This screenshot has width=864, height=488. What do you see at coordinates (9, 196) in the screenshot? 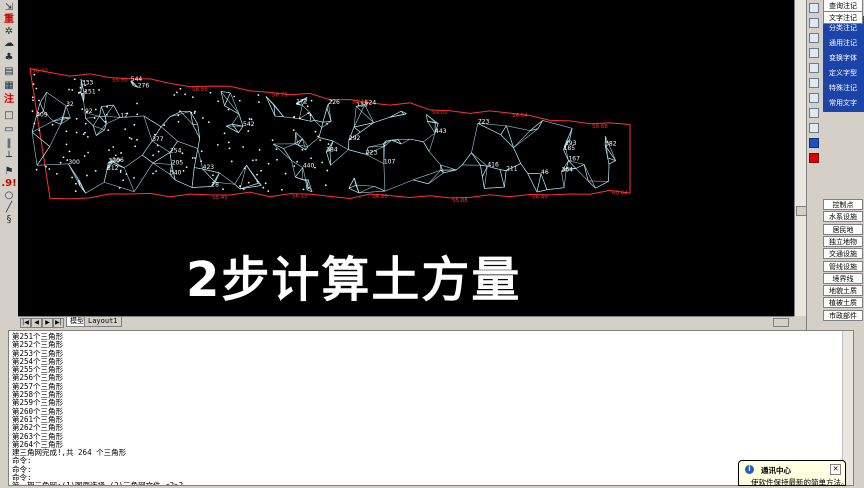
I see `circle-icon: ○` at bounding box center [9, 196].